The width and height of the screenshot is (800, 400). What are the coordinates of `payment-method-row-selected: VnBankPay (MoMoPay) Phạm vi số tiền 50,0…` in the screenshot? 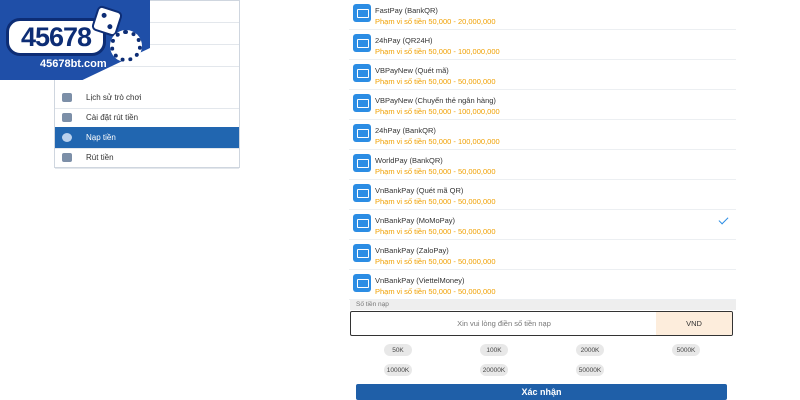 It's located at (542, 225).